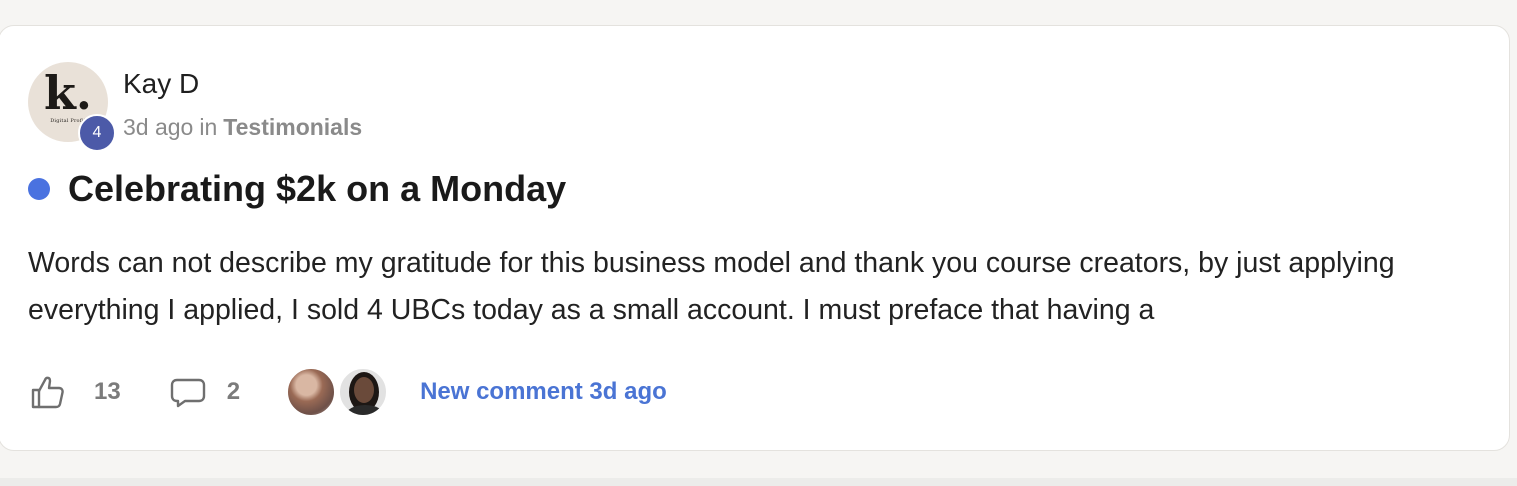  Describe the element at coordinates (97, 133) in the screenshot. I see `level-badge: 4` at that location.